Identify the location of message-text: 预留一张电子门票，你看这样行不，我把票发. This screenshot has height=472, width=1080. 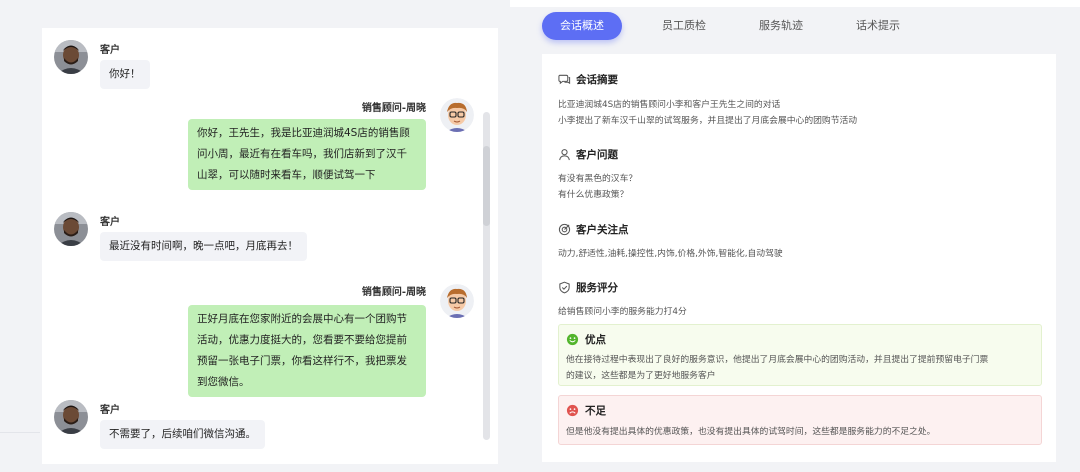
(302, 361).